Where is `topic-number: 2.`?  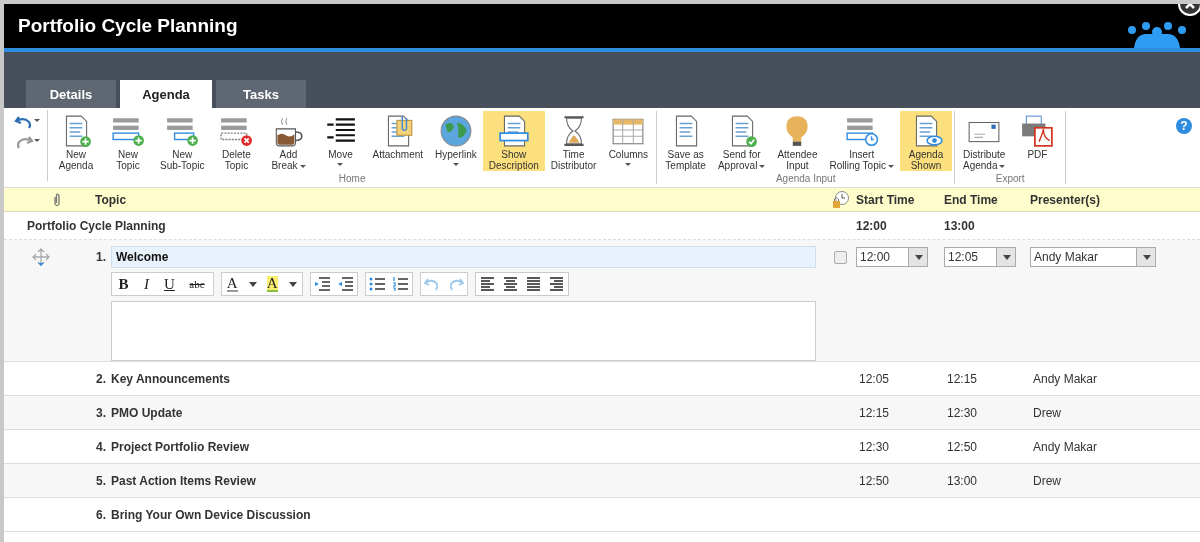
topic-number: 2. is located at coordinates (101, 378).